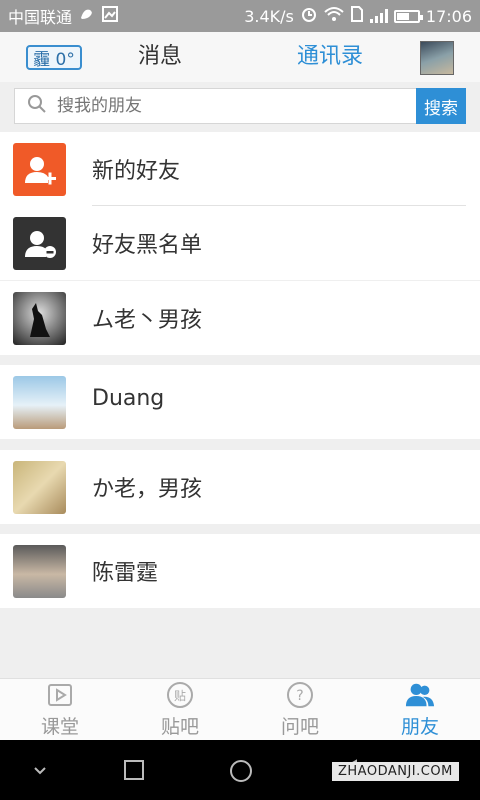  What do you see at coordinates (179, 727) in the screenshot?
I see `nav-label: 贴吧` at bounding box center [179, 727].